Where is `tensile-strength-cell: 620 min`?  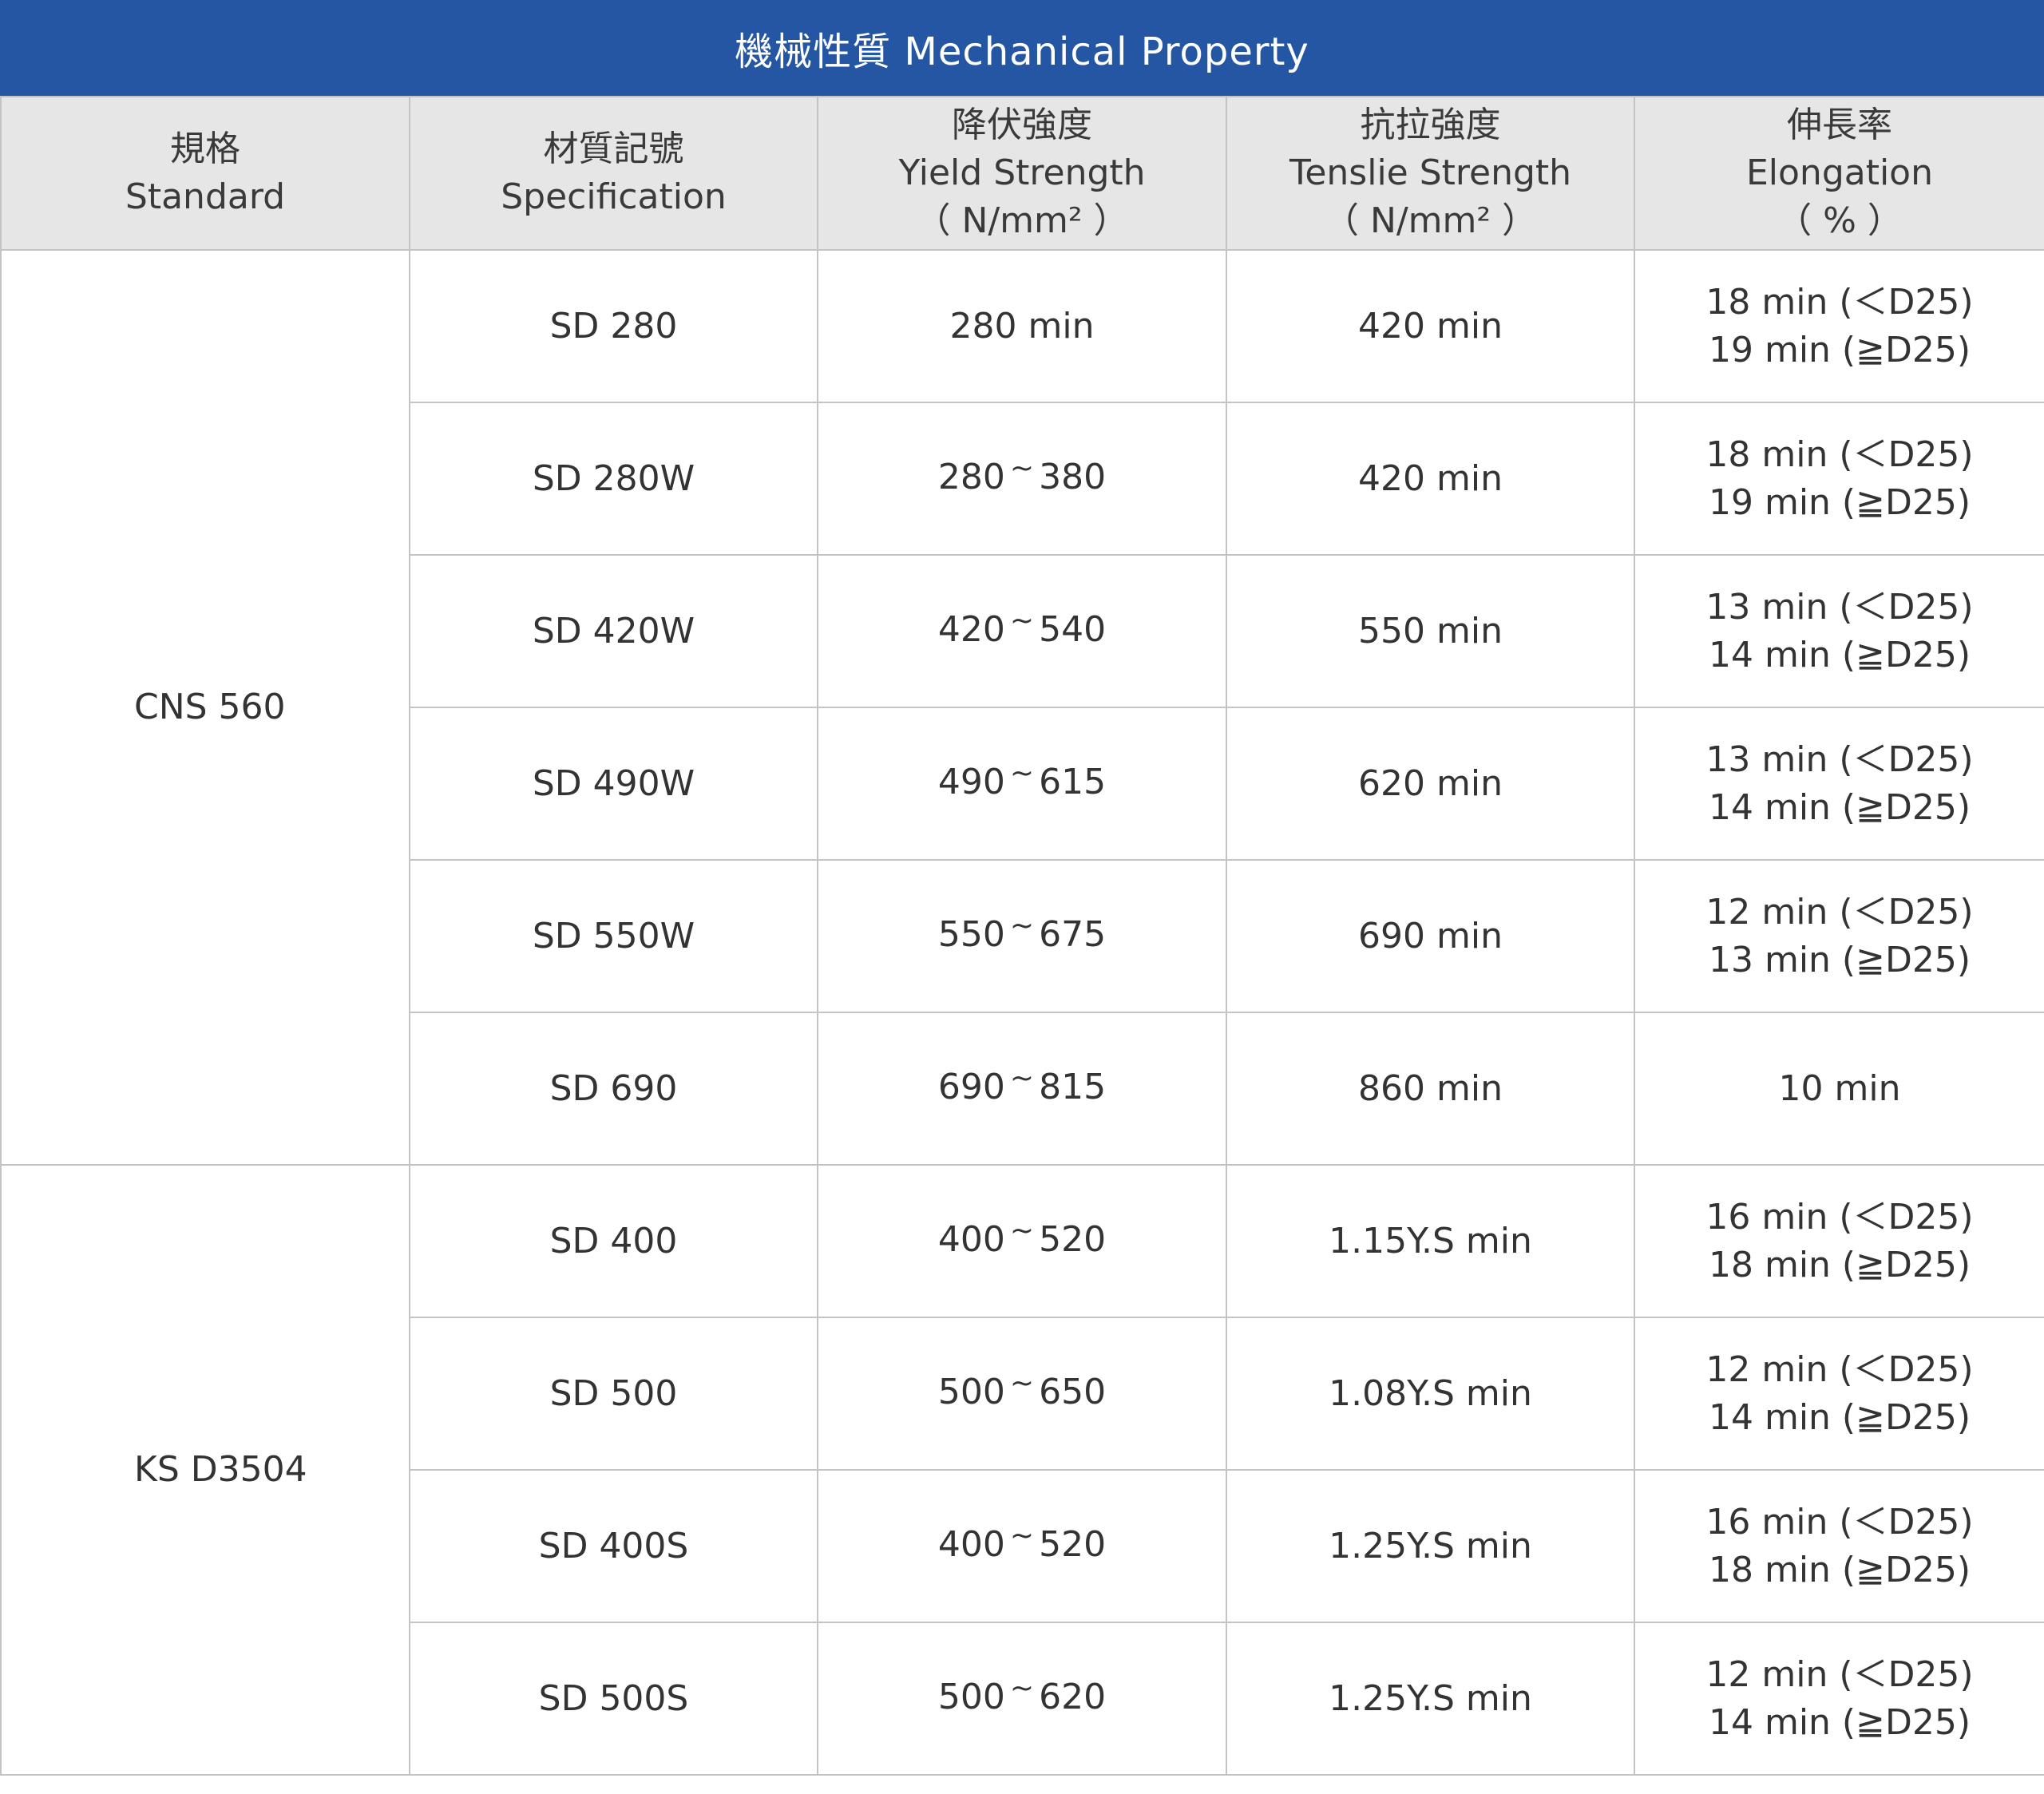
tensile-strength-cell: 620 min is located at coordinates (1430, 784).